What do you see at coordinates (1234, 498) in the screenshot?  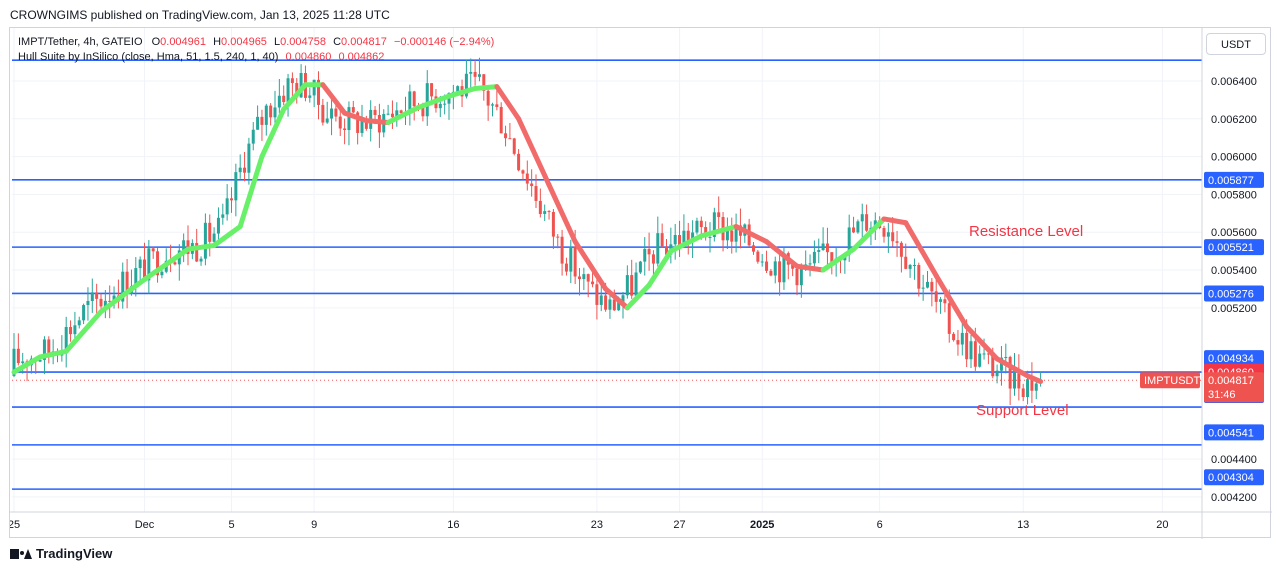 I see `price-tick-label: 0.004200` at bounding box center [1234, 498].